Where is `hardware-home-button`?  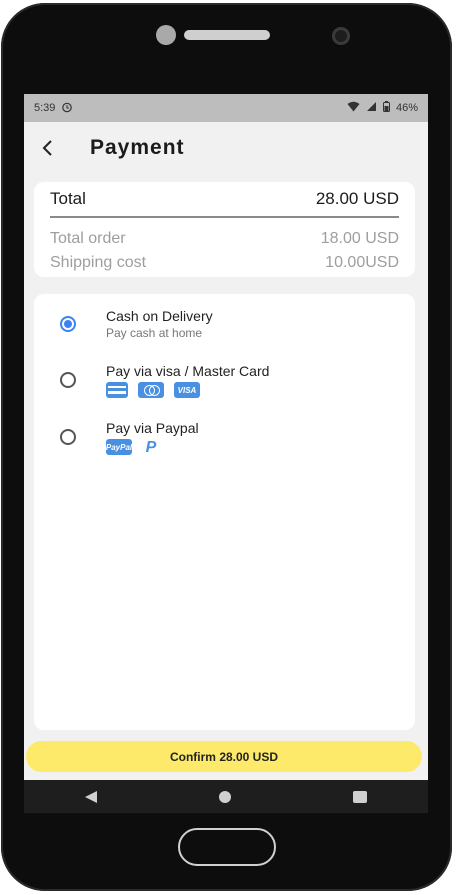 hardware-home-button is located at coordinates (227, 847).